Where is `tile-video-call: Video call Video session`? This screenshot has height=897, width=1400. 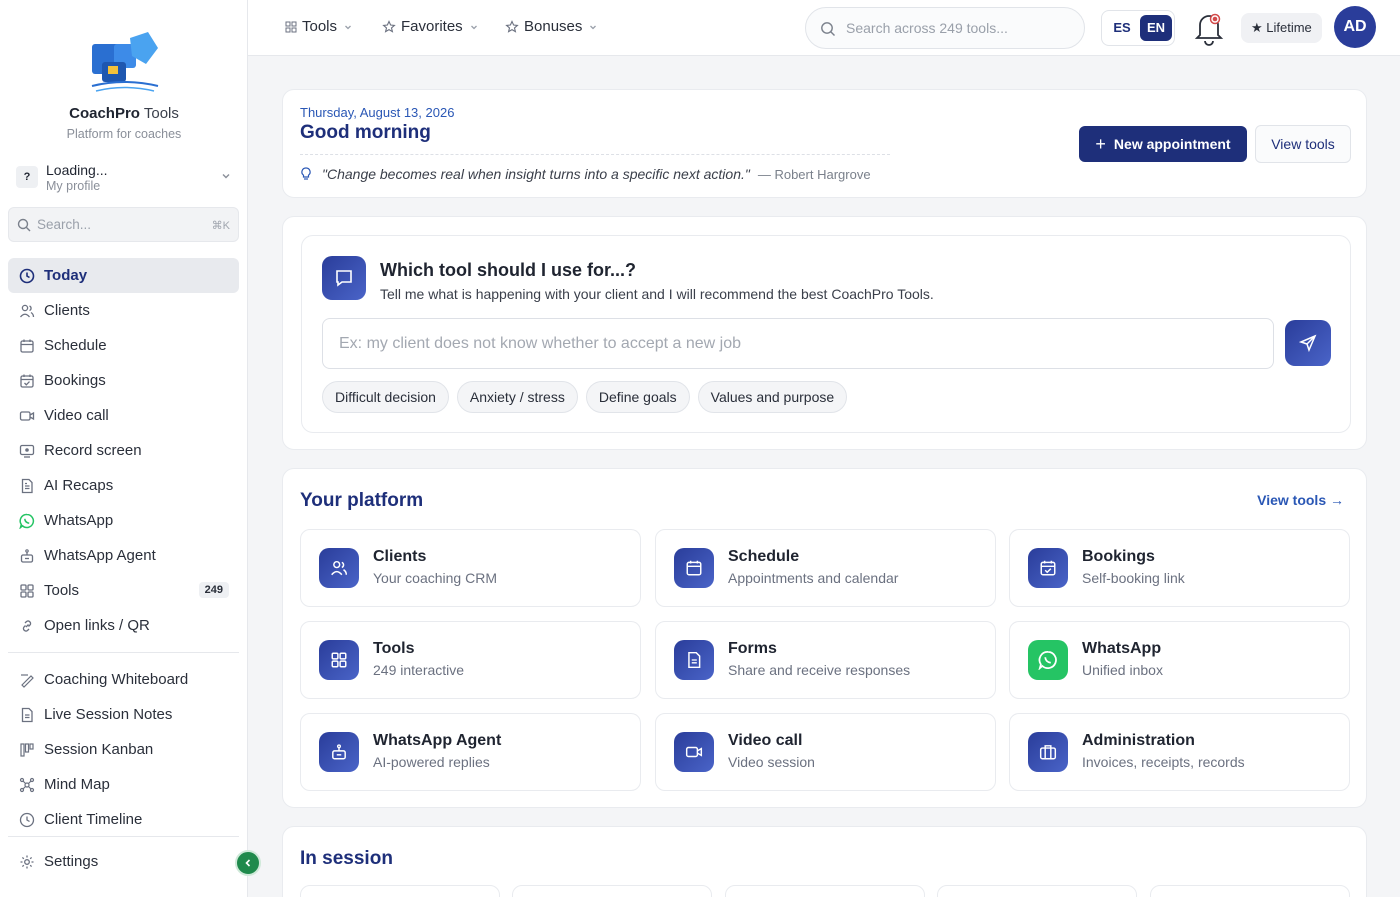
tile-video-call: Video call Video session is located at coordinates (825, 752).